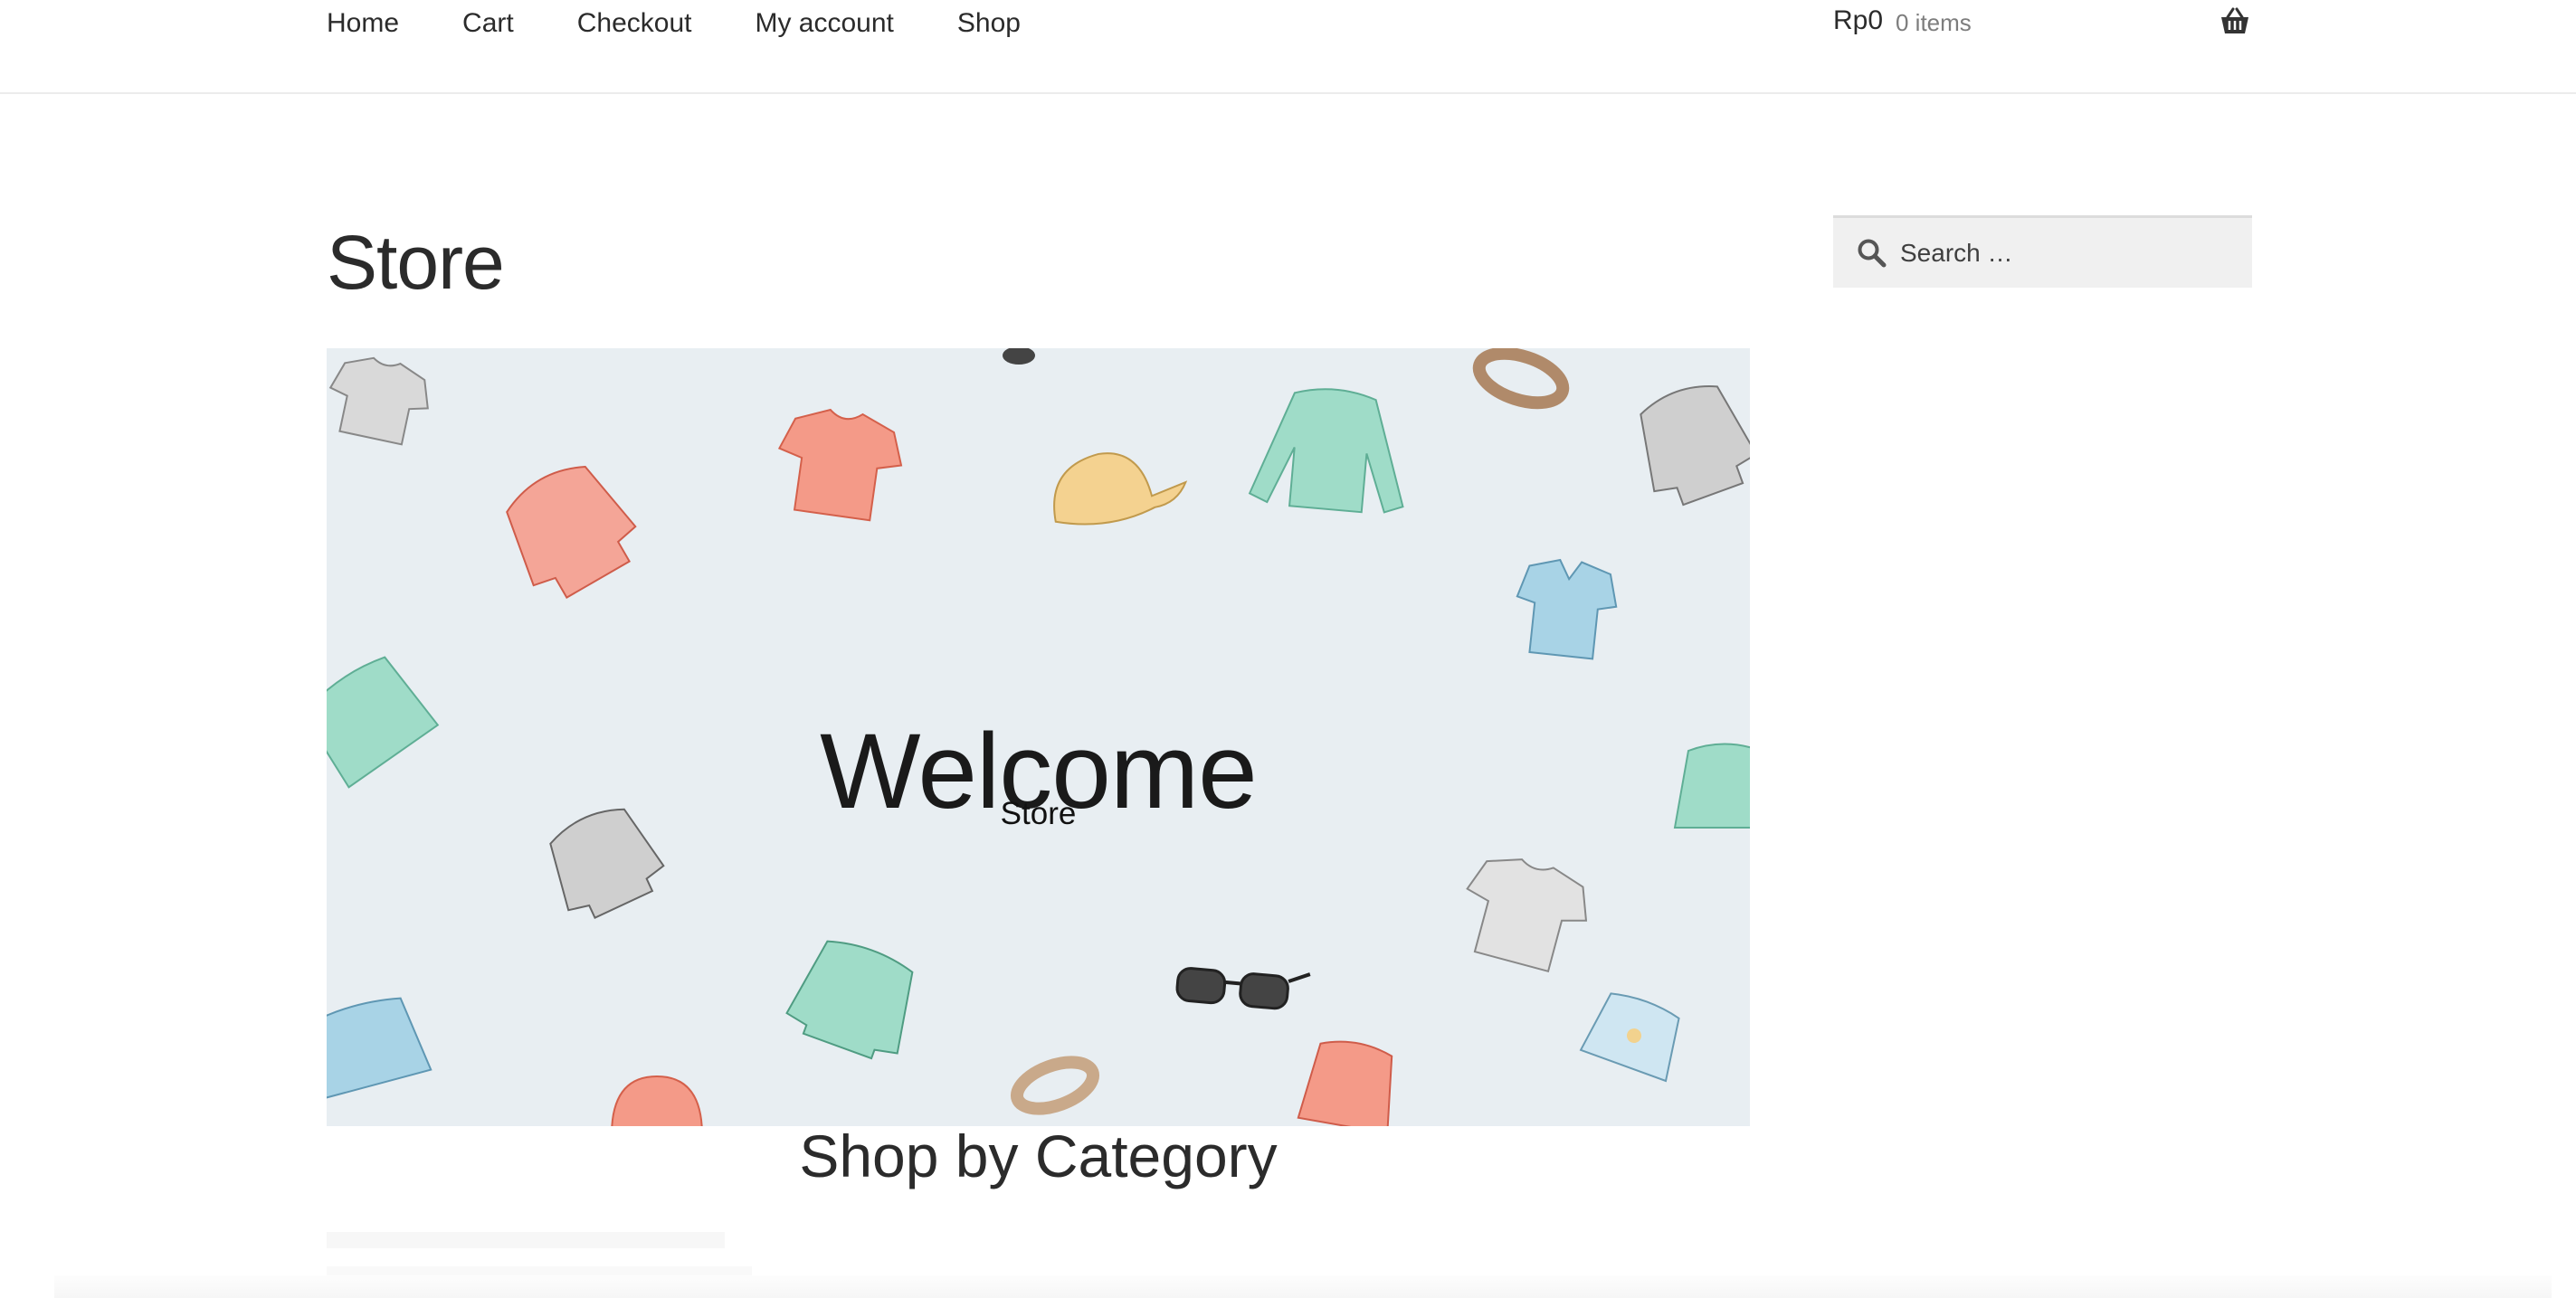 Image resolution: width=2576 pixels, height=1298 pixels. Describe the element at coordinates (416, 262) in the screenshot. I see `page-title: Store` at that location.